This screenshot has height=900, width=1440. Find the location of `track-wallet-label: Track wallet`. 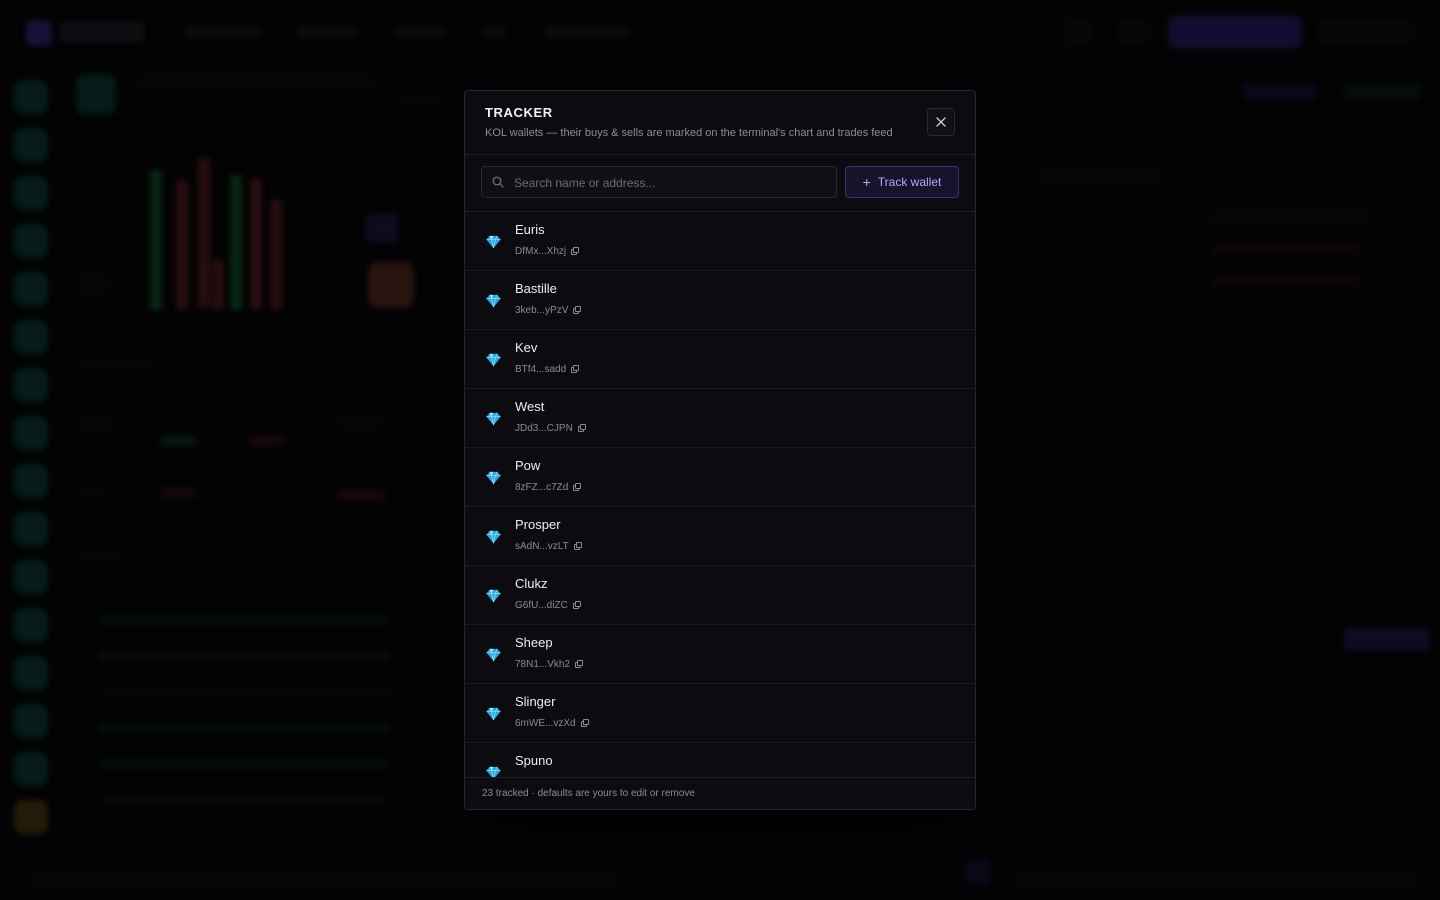

track-wallet-label: Track wallet is located at coordinates (909, 182).